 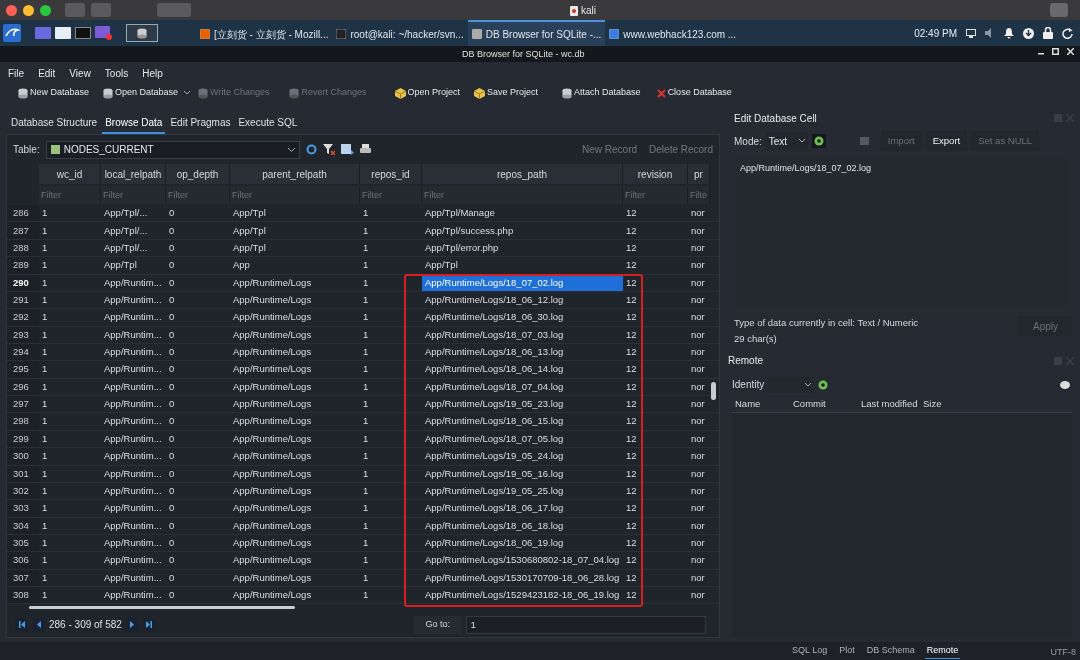 What do you see at coordinates (522, 369) in the screenshot?
I see `table-cell: App/Runtime/Logs/18_06_14.log` at bounding box center [522, 369].